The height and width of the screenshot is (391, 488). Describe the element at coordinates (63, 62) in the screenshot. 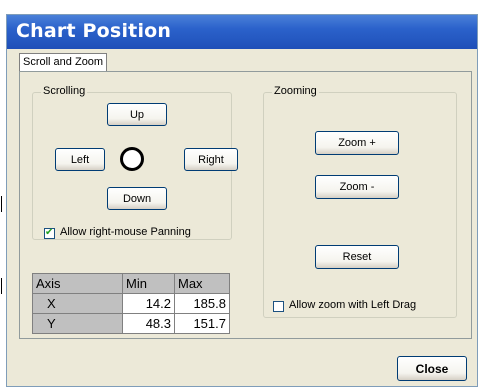

I see `tab-scroll-and-zoom: Scroll and Zoom` at that location.